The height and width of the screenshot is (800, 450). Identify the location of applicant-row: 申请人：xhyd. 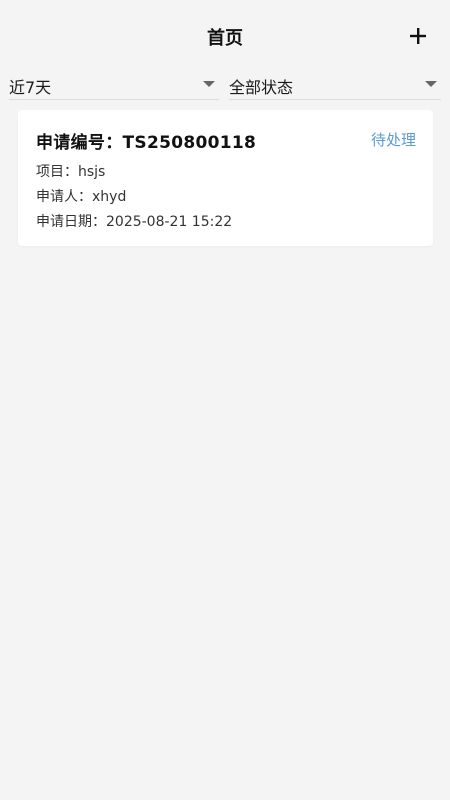
(81, 196).